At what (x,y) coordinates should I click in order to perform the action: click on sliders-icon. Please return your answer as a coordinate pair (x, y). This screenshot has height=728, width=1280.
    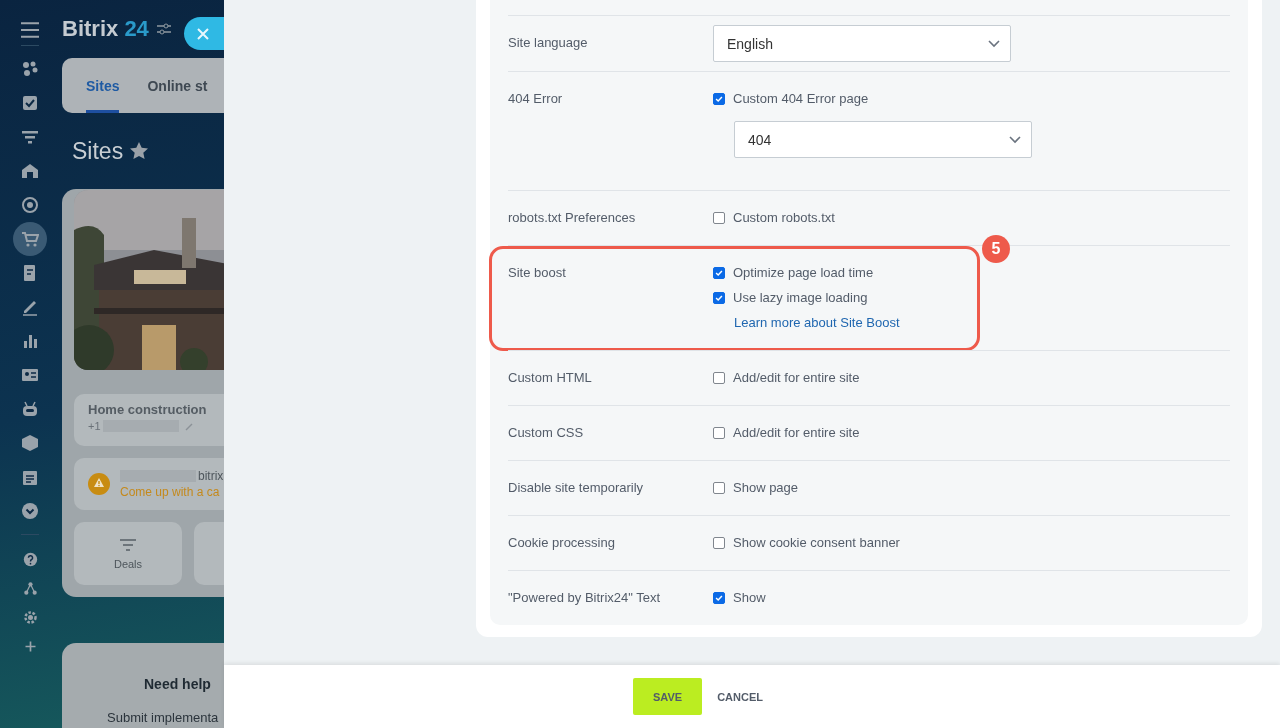
    Looking at the image, I should click on (163, 29).